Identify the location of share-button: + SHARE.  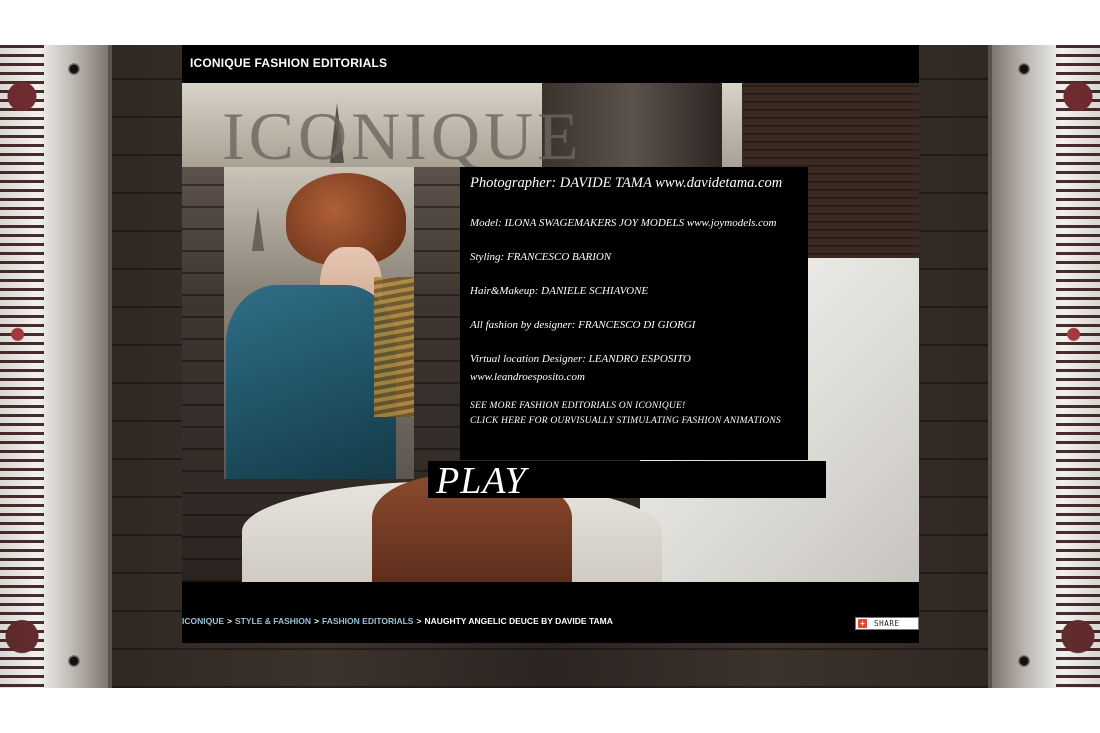
(887, 623).